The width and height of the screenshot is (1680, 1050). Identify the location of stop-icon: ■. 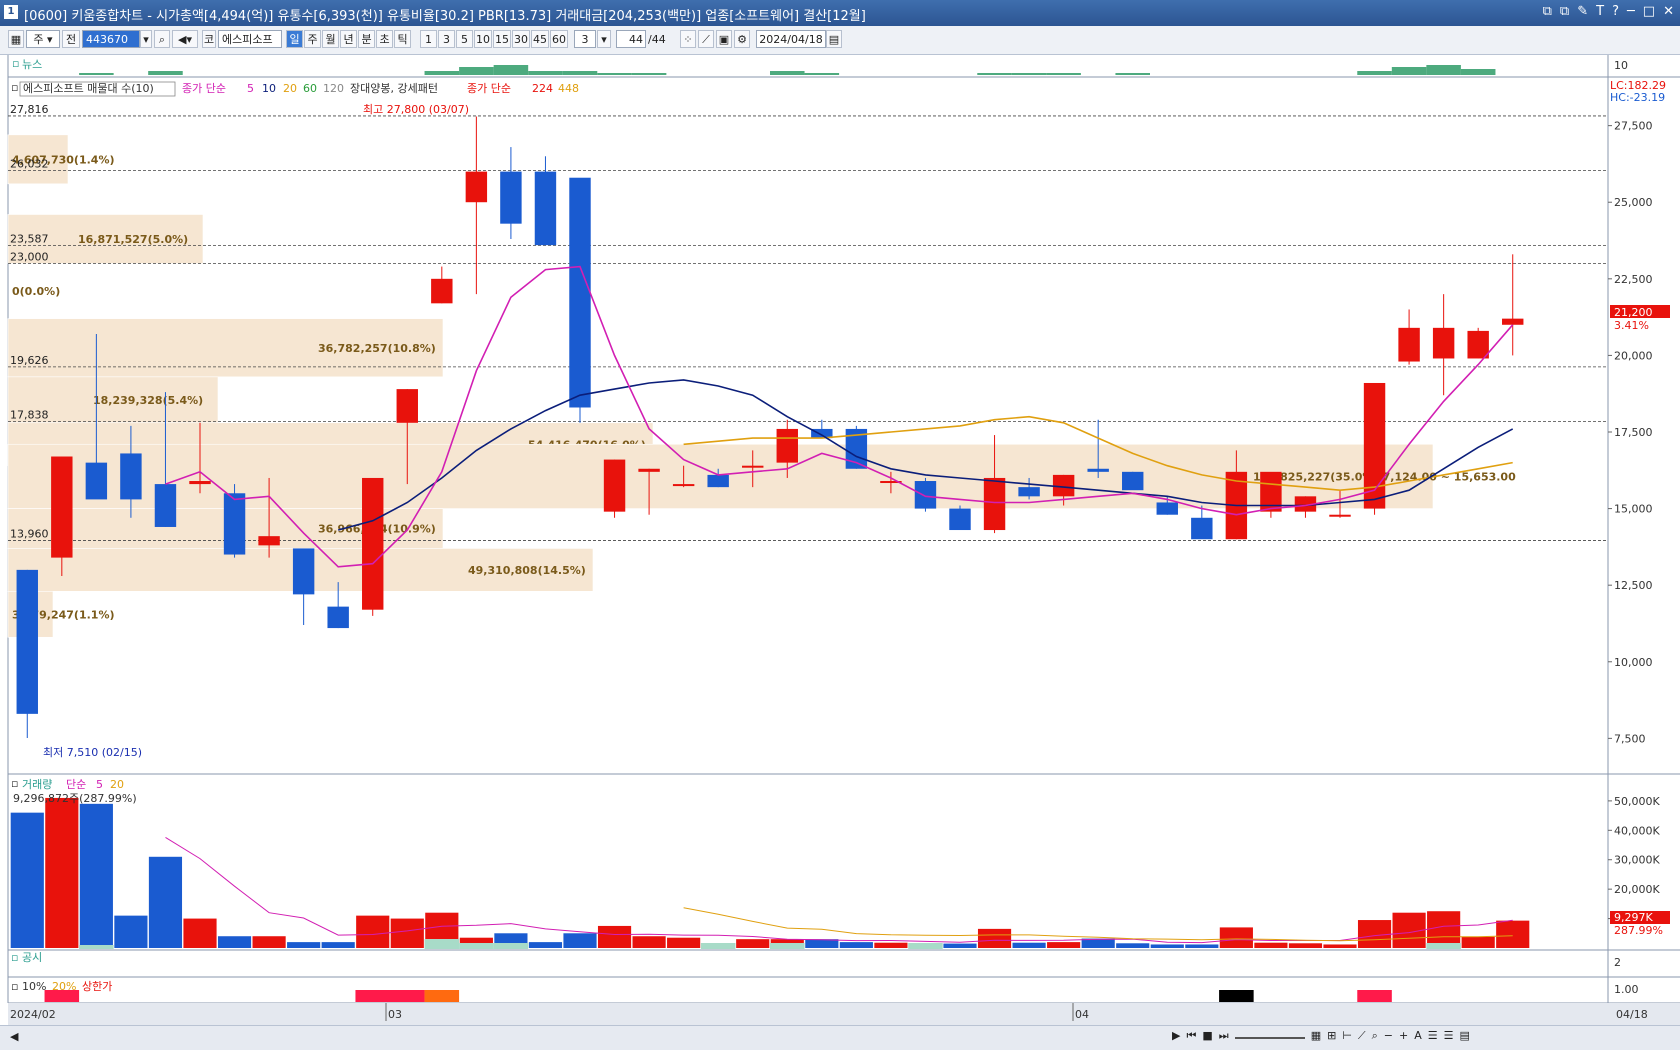
(1207, 1036).